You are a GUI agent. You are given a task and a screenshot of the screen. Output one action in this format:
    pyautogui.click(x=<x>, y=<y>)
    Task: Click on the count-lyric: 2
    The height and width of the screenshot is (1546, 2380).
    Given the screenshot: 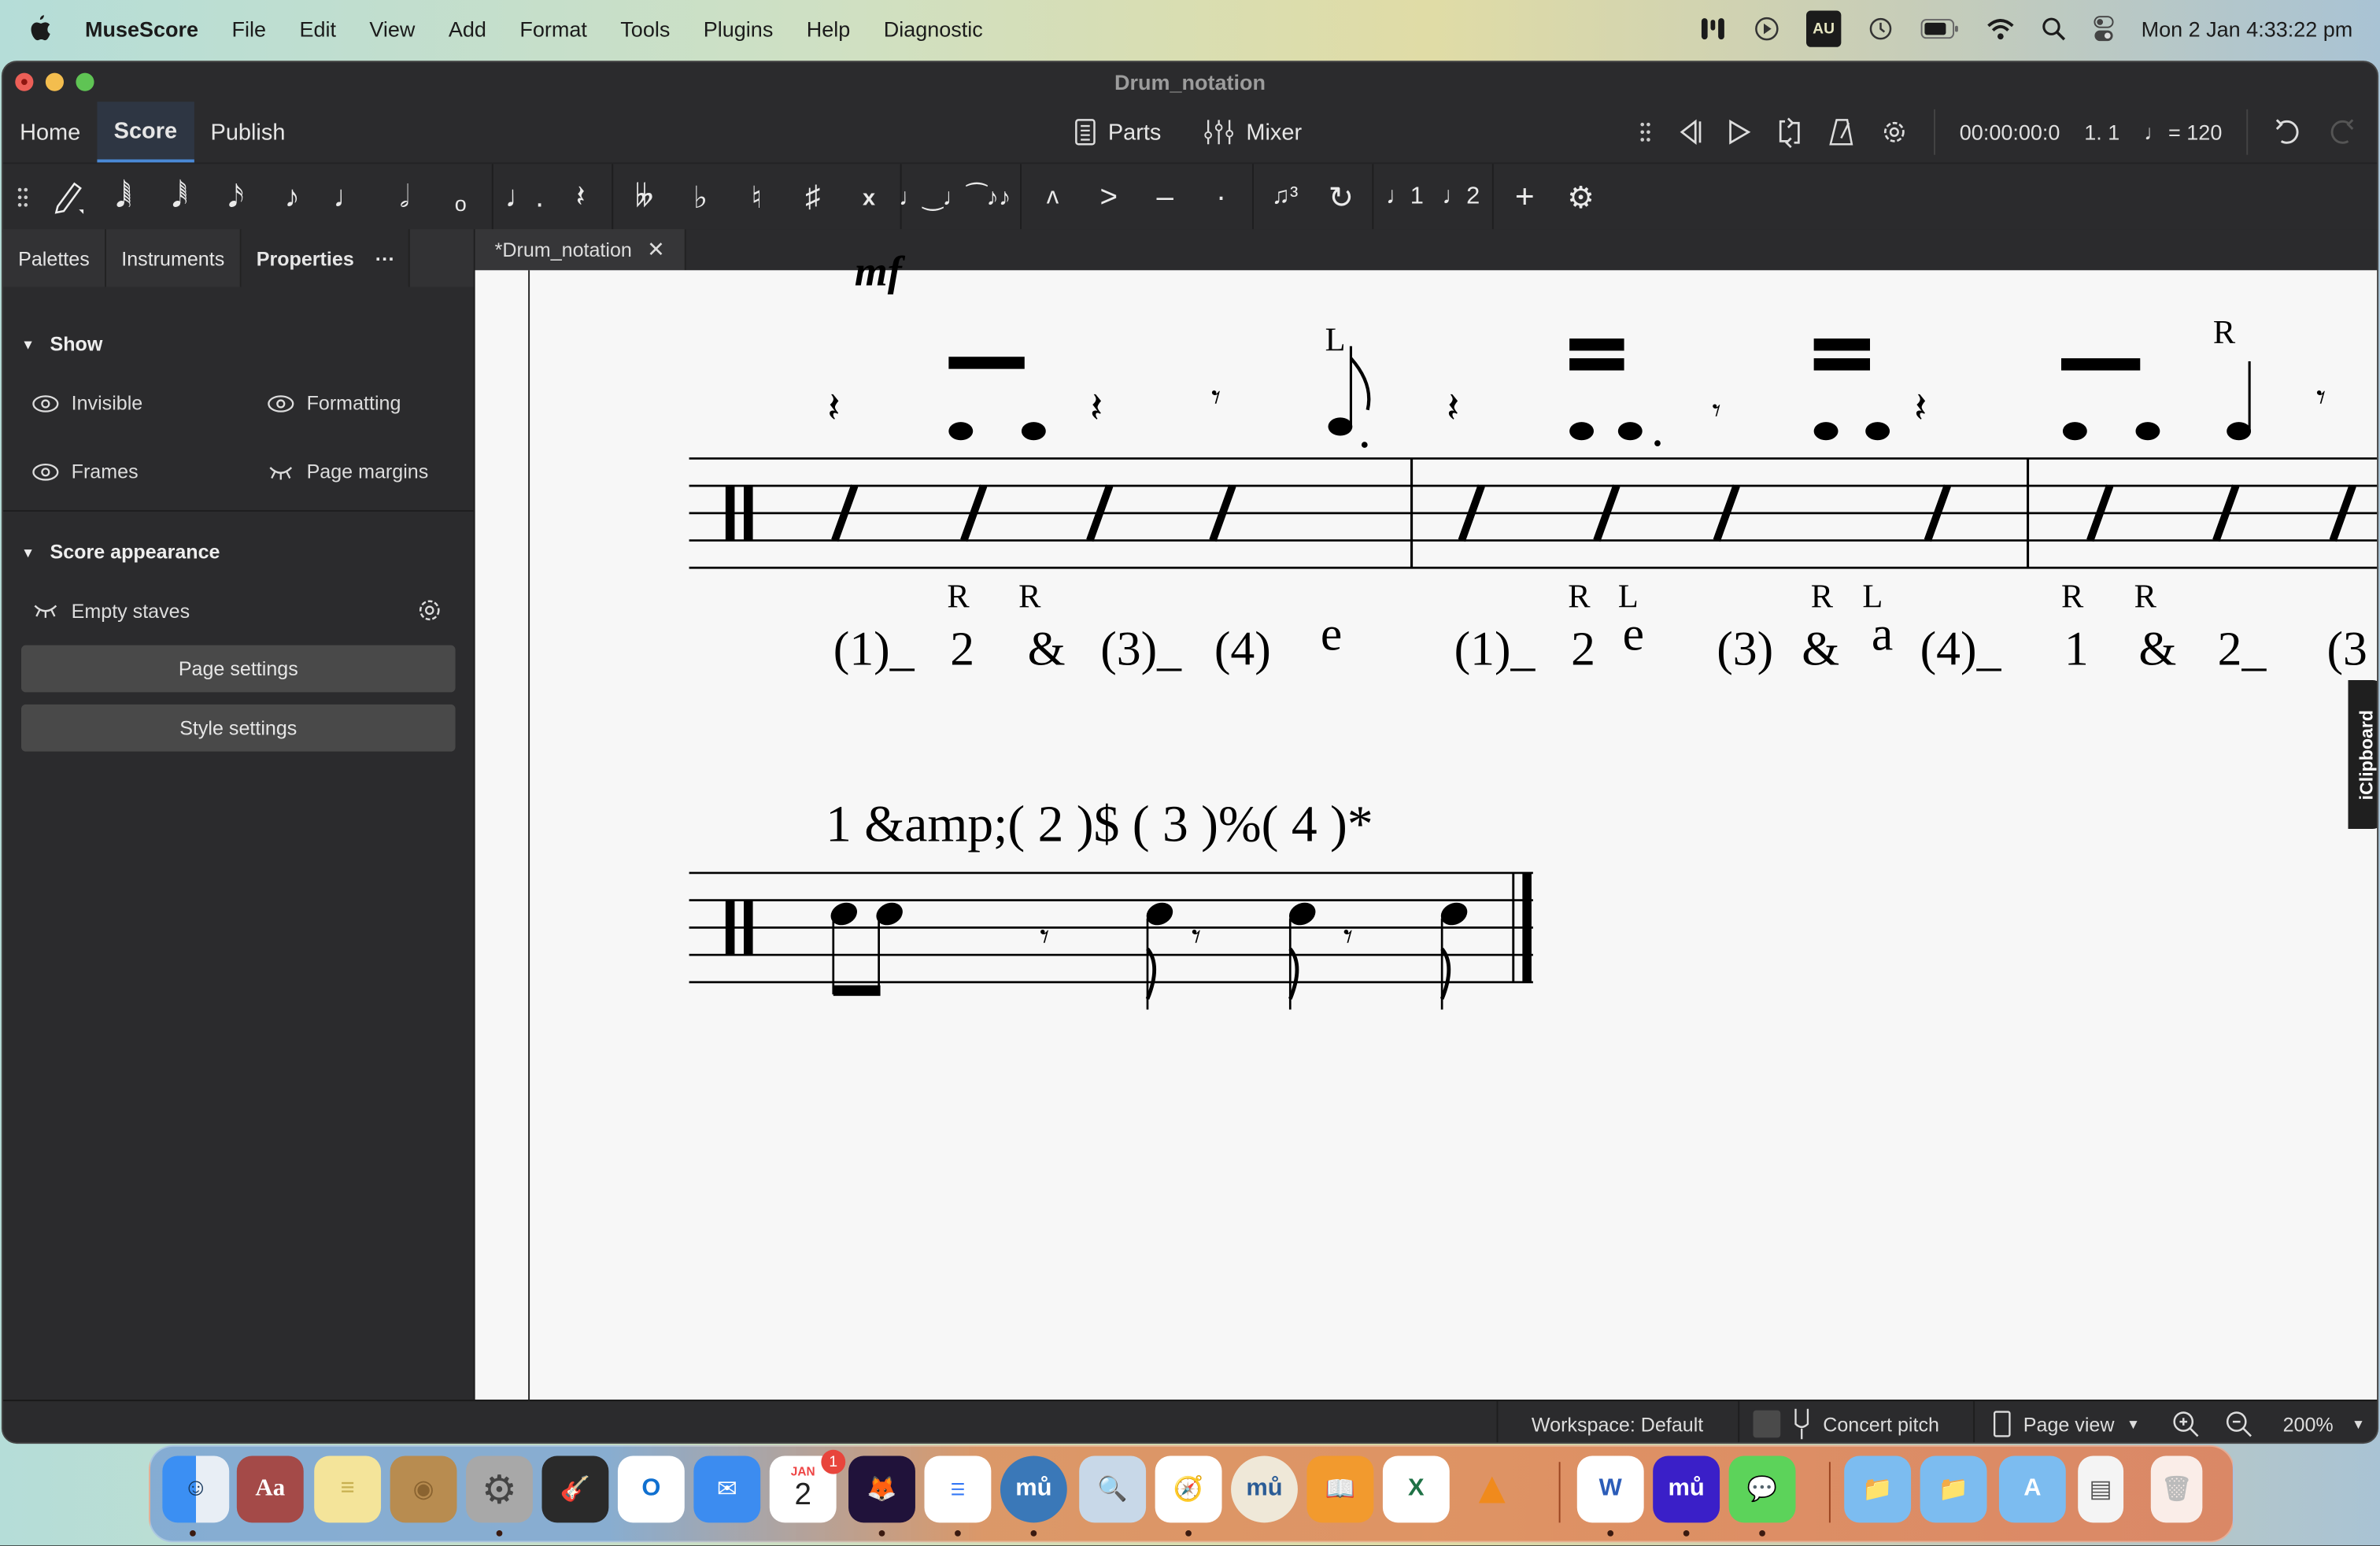 What is the action you would take?
    pyautogui.click(x=1583, y=649)
    